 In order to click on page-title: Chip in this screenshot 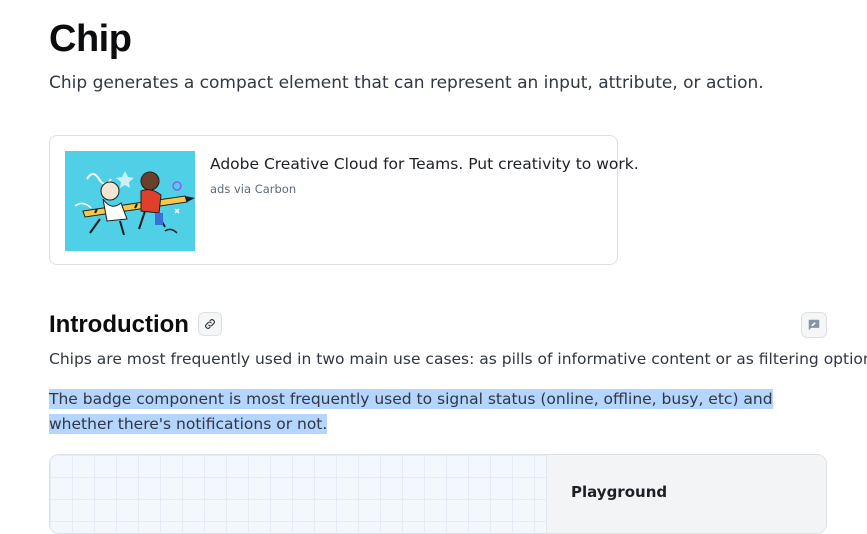, I will do `click(90, 39)`.